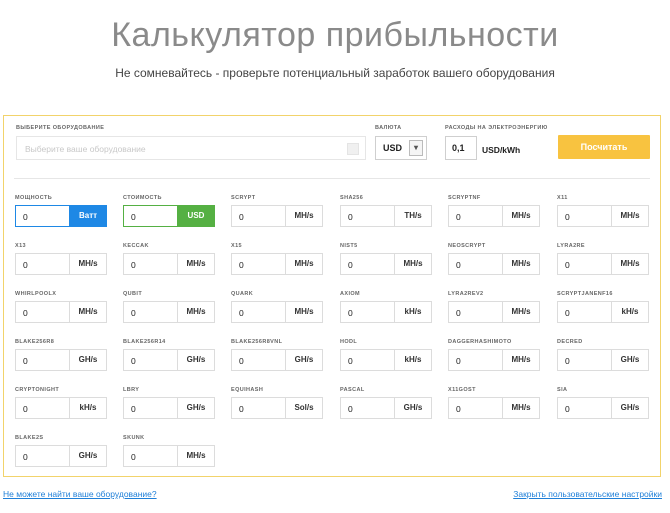 The width and height of the screenshot is (670, 513). I want to click on close-settings-link: Закрыть пользовательские настройки, so click(587, 494).